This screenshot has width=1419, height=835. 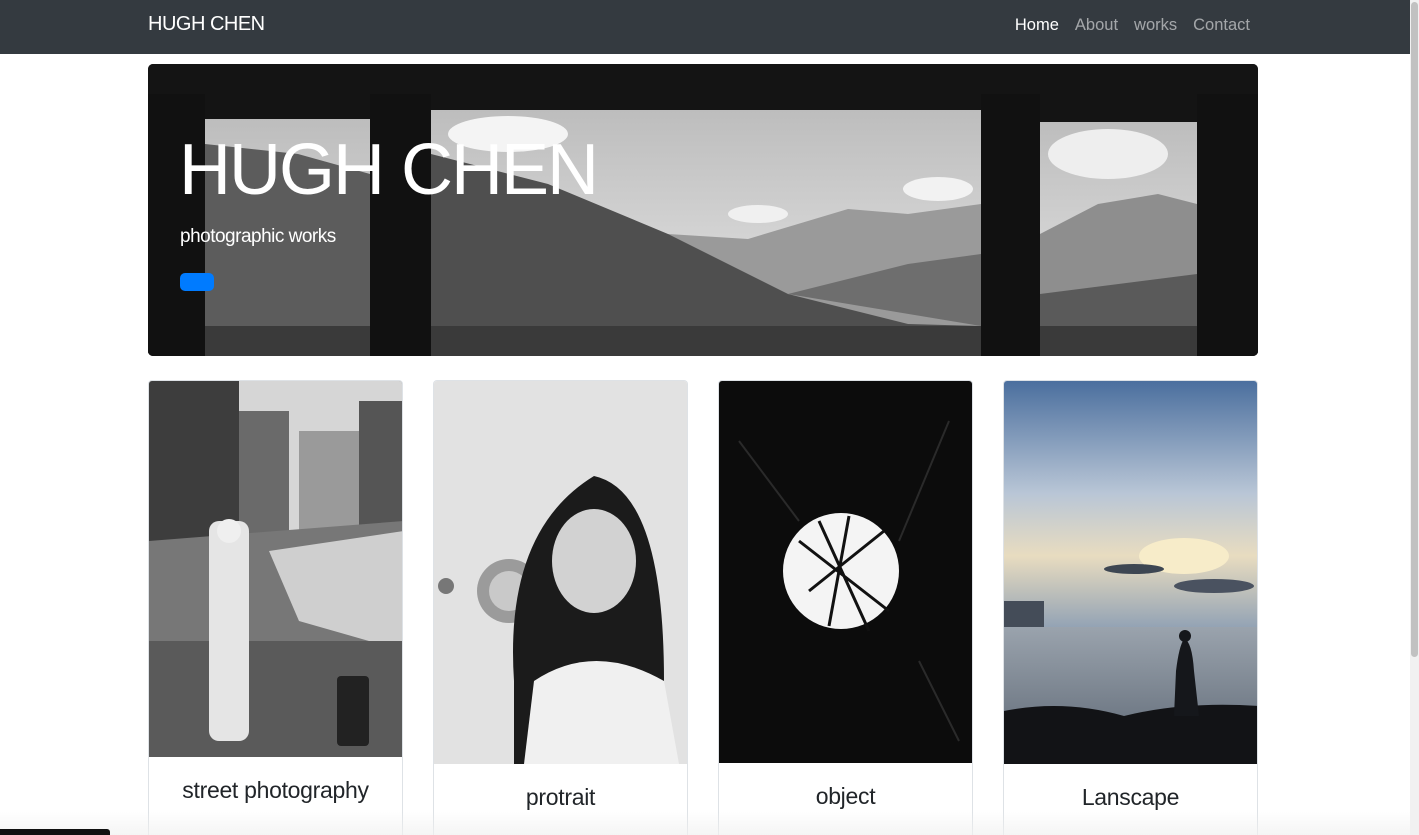 What do you see at coordinates (258, 236) in the screenshot?
I see `hero-subtitle: photographic works` at bounding box center [258, 236].